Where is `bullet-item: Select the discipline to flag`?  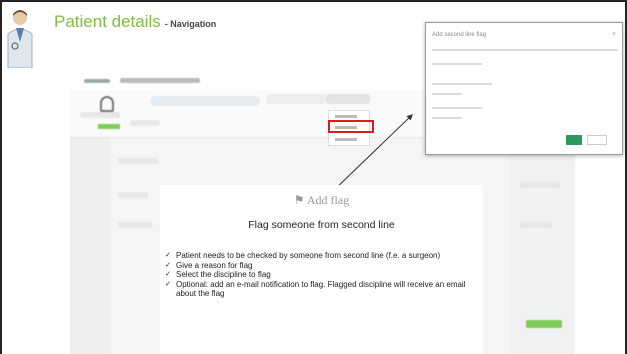
bullet-item: Select the discipline to flag is located at coordinates (320, 275).